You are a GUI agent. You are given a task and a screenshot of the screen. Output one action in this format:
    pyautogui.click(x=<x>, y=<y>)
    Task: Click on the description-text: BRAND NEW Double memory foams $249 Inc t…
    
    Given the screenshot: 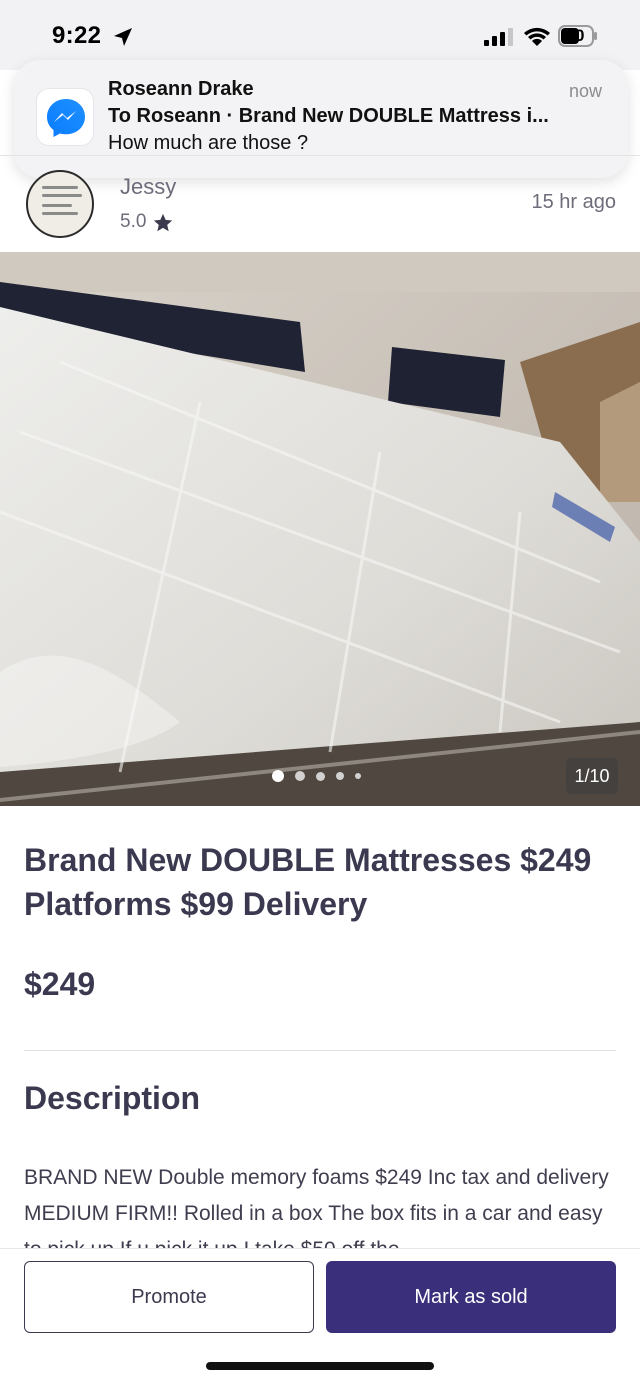 What is the action you would take?
    pyautogui.click(x=316, y=1207)
    